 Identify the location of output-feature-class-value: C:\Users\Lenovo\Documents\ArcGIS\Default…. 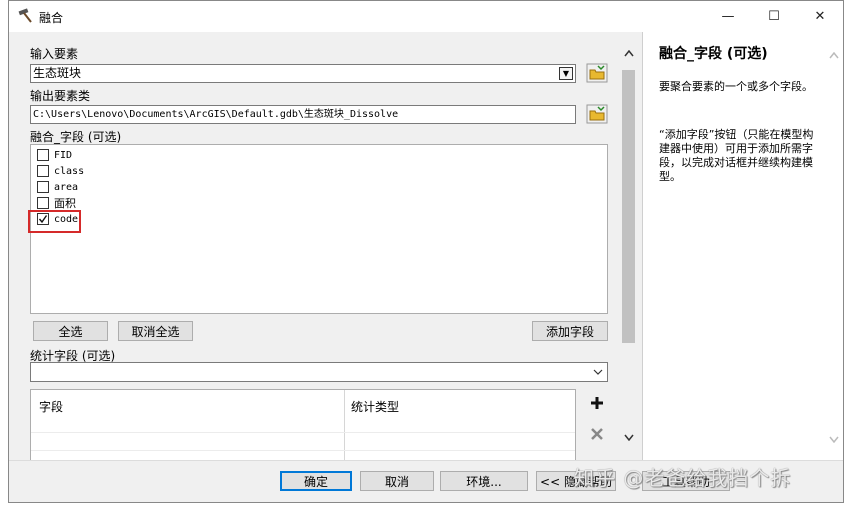
(216, 114).